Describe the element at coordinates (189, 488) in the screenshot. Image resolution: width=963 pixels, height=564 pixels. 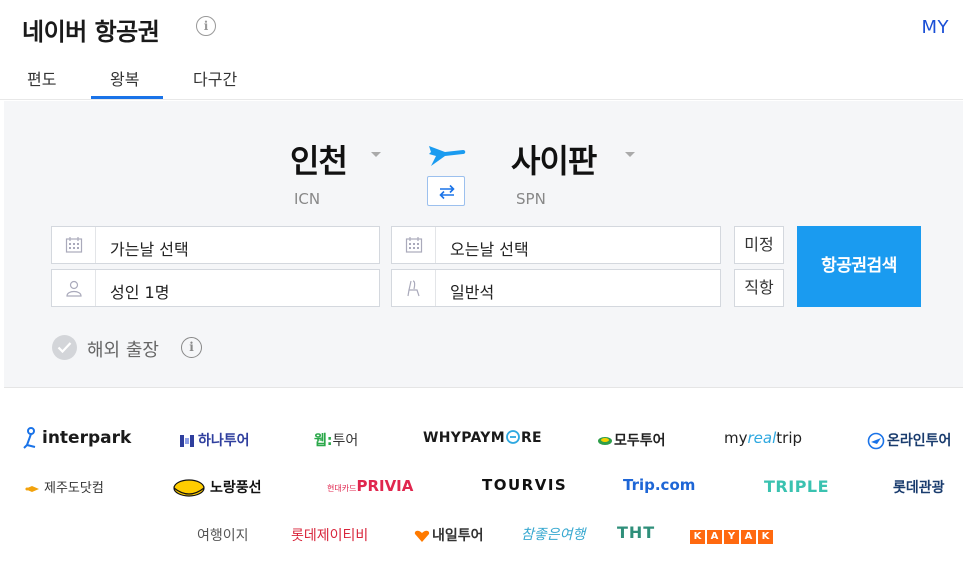
I see `balloon-logo-icon` at that location.